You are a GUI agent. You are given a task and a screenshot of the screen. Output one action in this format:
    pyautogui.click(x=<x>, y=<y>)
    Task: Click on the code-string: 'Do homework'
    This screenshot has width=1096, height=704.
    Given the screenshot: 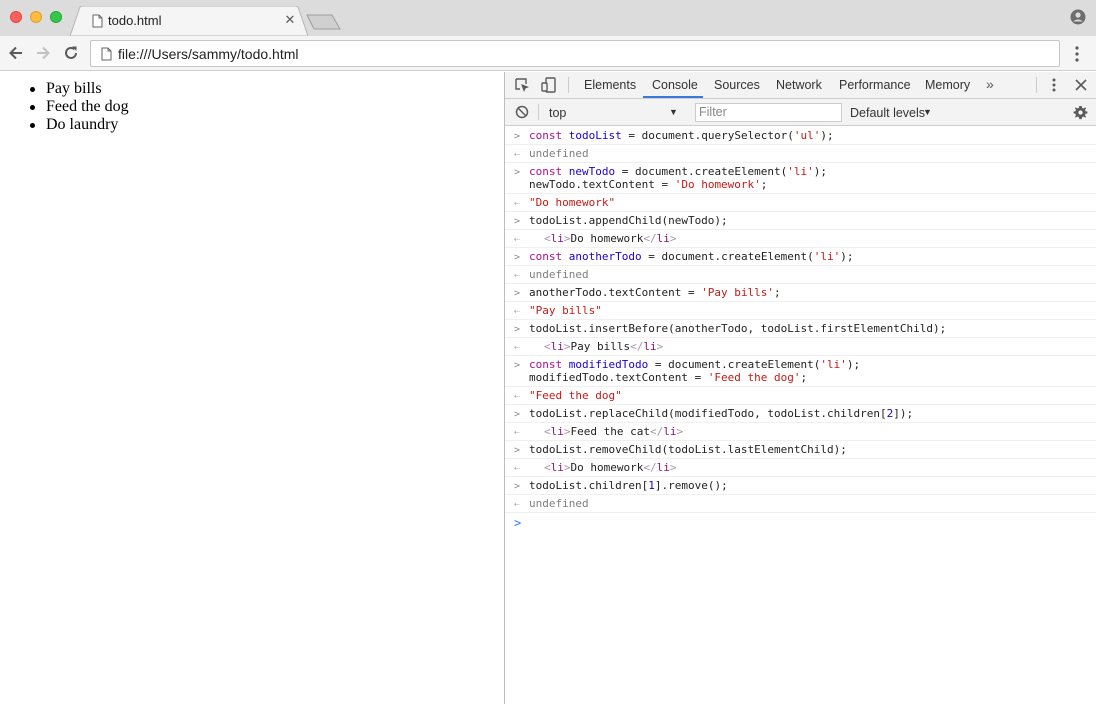 What is the action you would take?
    pyautogui.click(x=717, y=184)
    